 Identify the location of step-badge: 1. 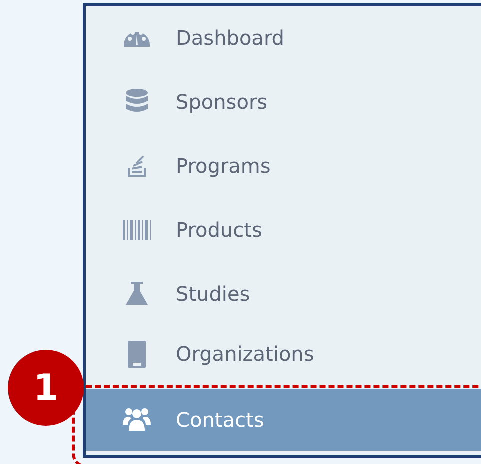
(46, 388).